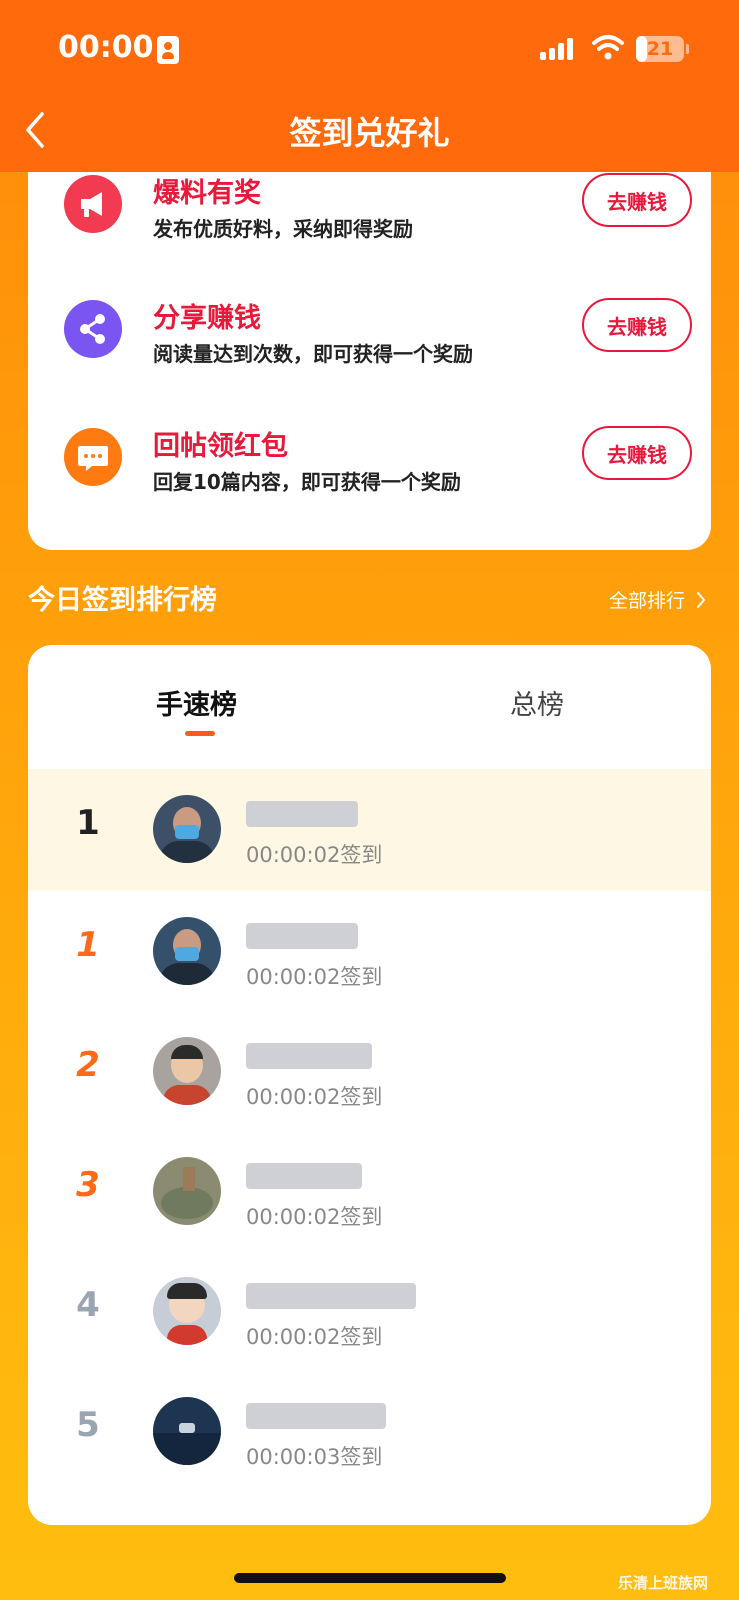 Image resolution: width=739 pixels, height=1600 pixels. Describe the element at coordinates (168, 50) in the screenshot. I see `person-badge-icon` at that location.